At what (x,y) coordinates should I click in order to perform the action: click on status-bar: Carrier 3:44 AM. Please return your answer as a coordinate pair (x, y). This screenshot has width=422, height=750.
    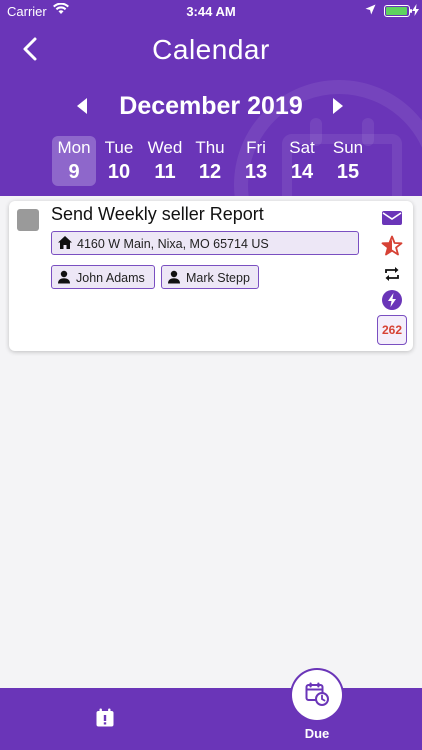
    Looking at the image, I should click on (211, 11).